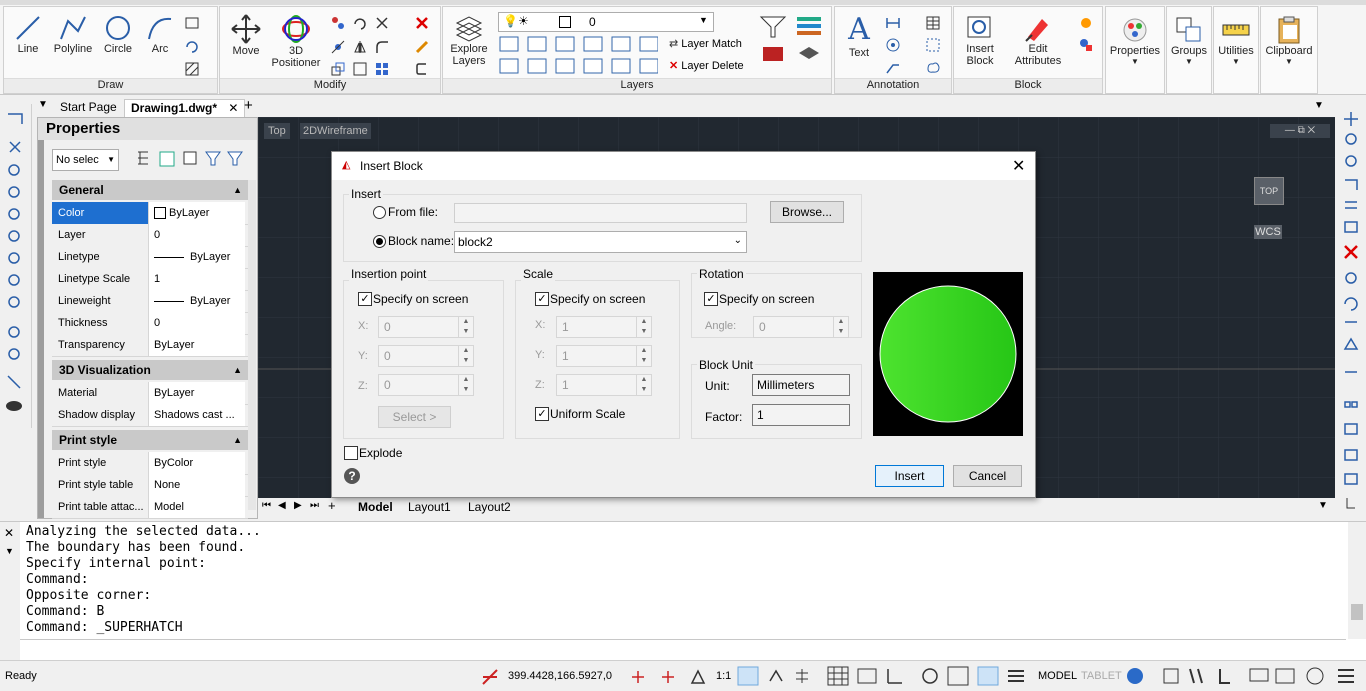  What do you see at coordinates (1357, 580) in the screenshot?
I see `command-scrollbar` at bounding box center [1357, 580].